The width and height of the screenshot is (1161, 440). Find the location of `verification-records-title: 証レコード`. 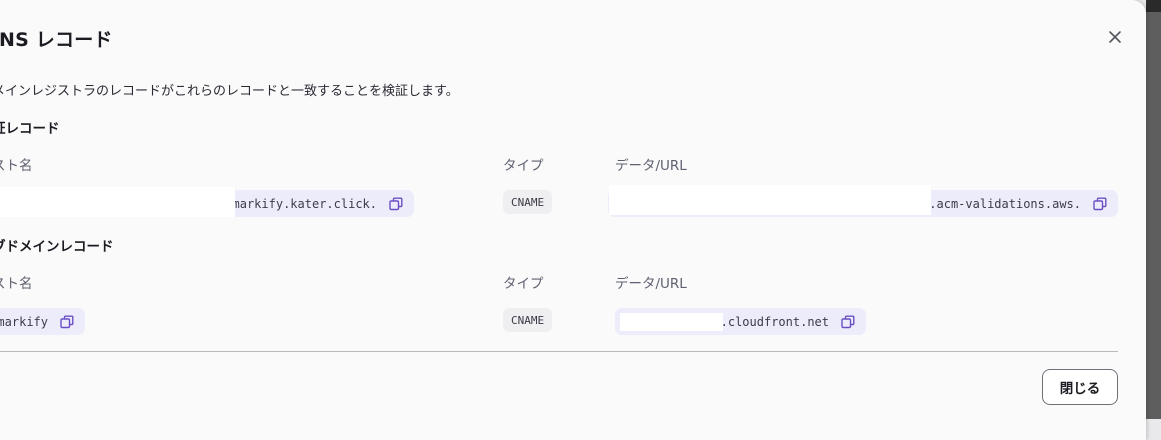

verification-records-title: 証レコード is located at coordinates (30, 129).